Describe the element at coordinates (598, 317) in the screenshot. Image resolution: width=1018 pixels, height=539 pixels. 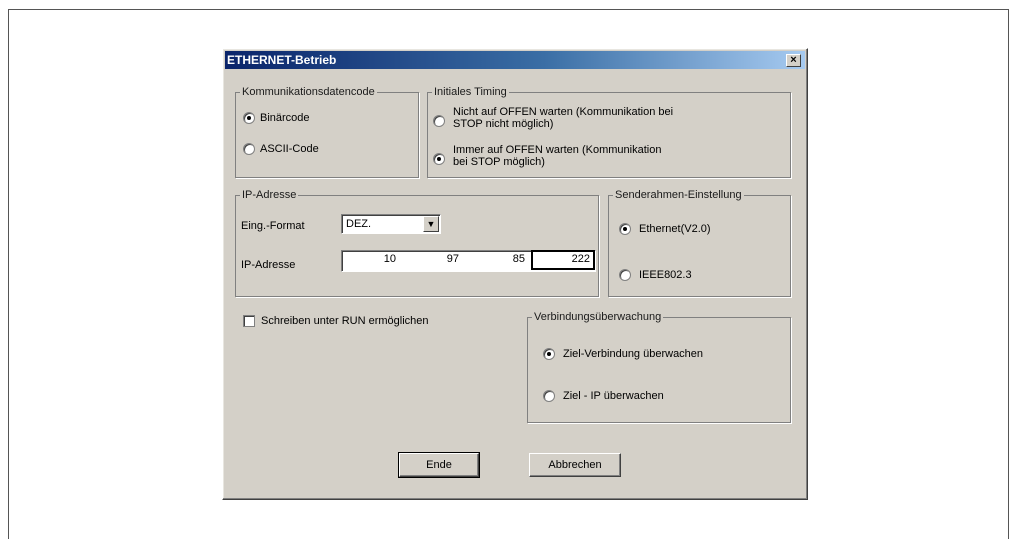
I see `monitor-legend: Verbindungsüberwachung` at that location.